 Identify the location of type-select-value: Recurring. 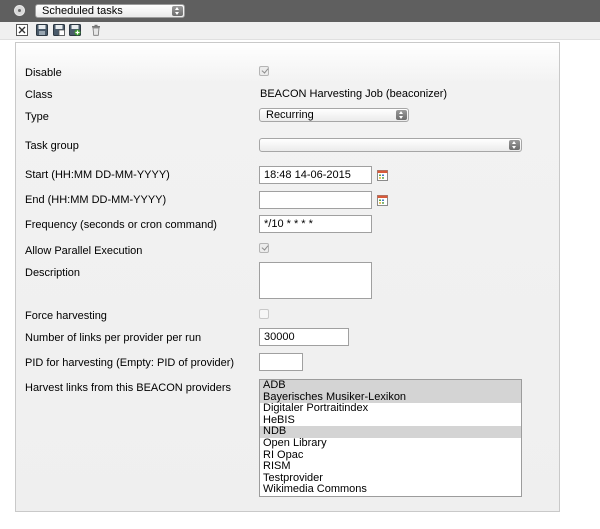
(290, 115).